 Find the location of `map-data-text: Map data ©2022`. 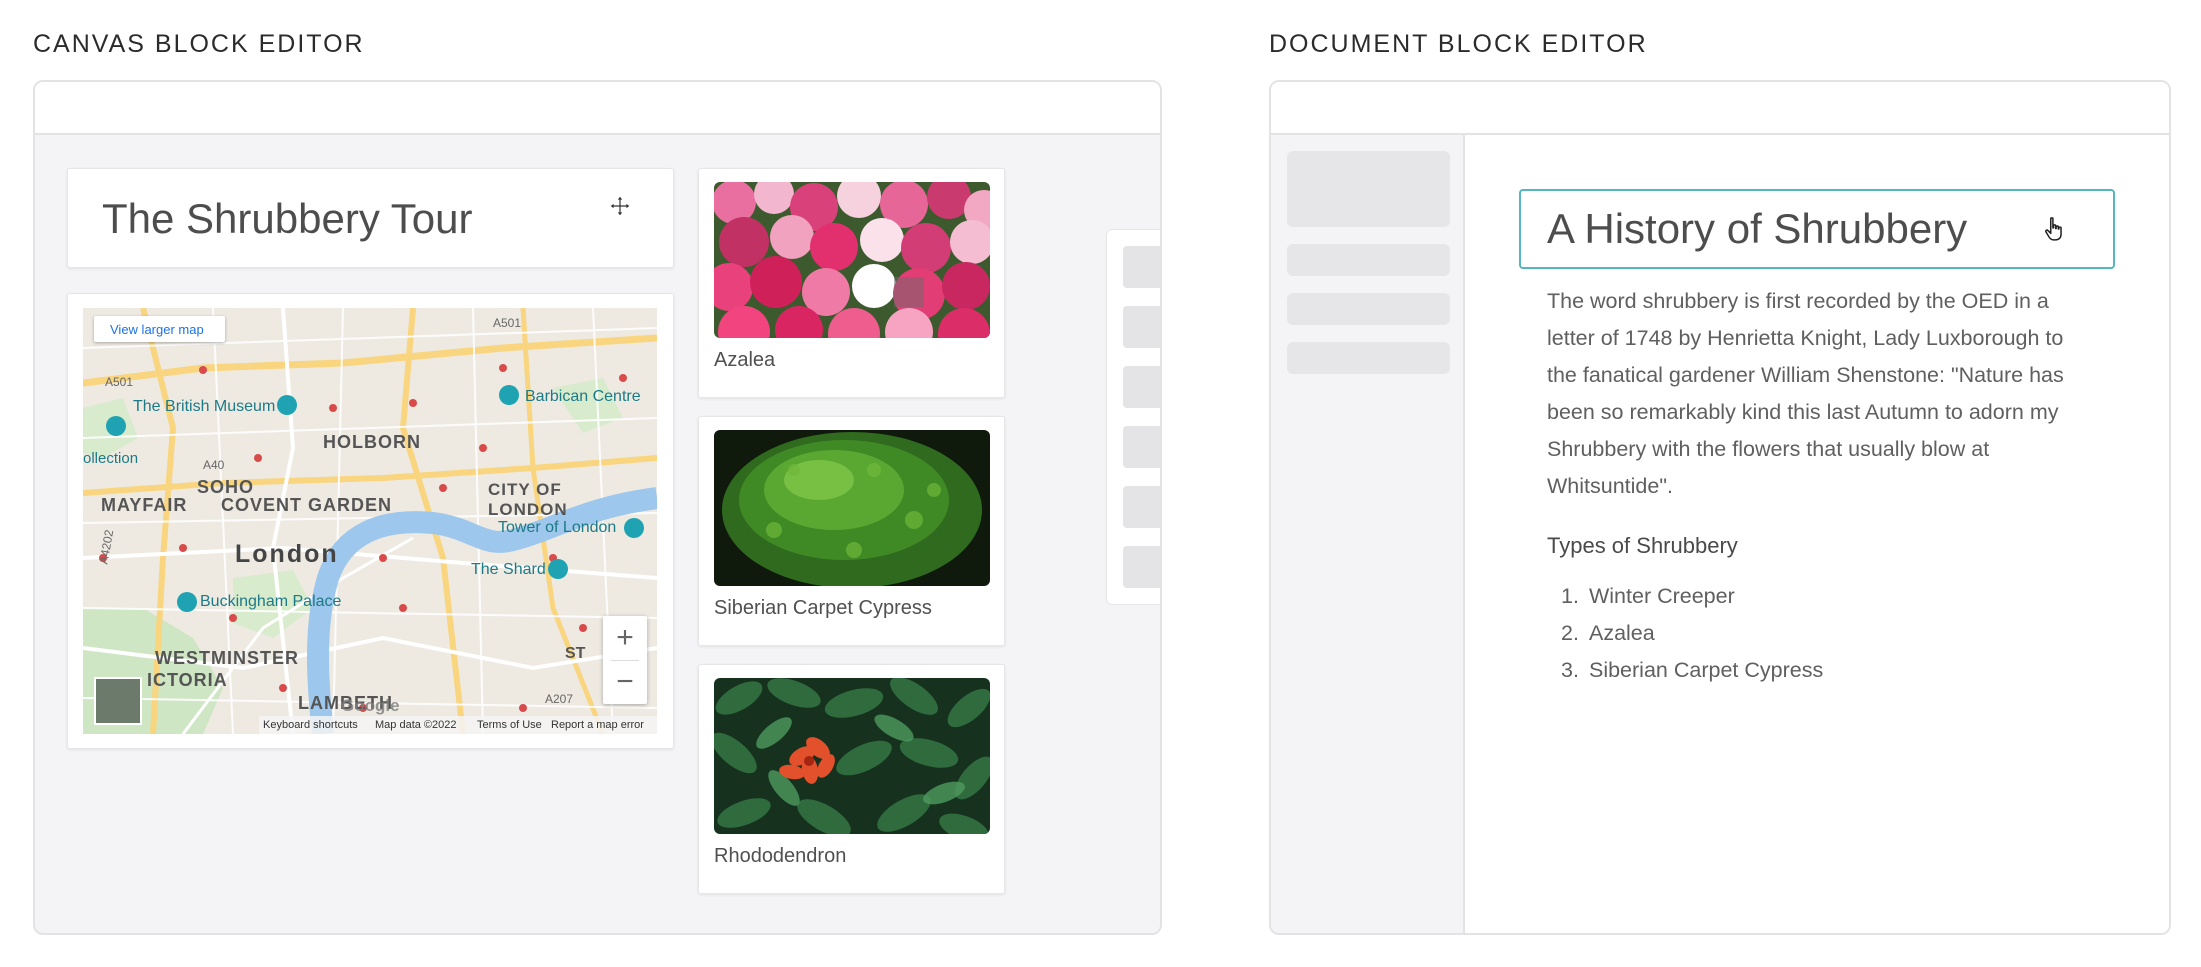

map-data-text: Map data ©2022 is located at coordinates (416, 725).